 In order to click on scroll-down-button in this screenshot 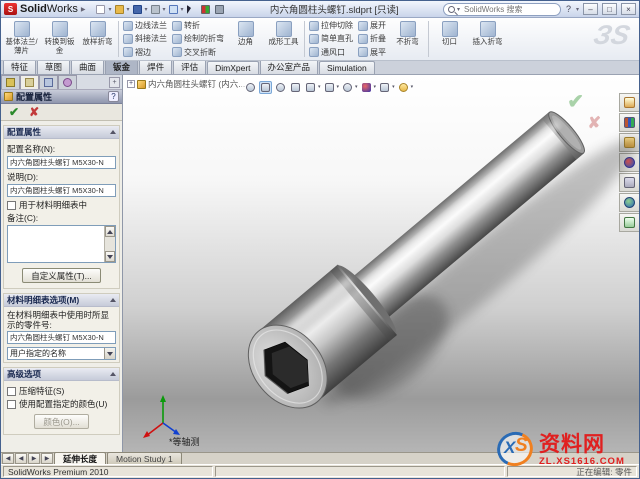, I will do `click(110, 256)`.